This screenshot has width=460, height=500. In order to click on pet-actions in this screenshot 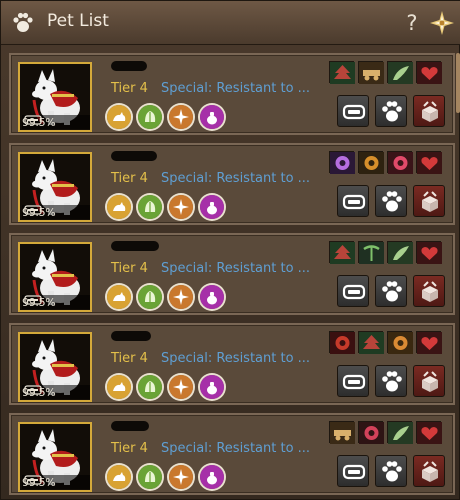, I will do `click(391, 291)`.